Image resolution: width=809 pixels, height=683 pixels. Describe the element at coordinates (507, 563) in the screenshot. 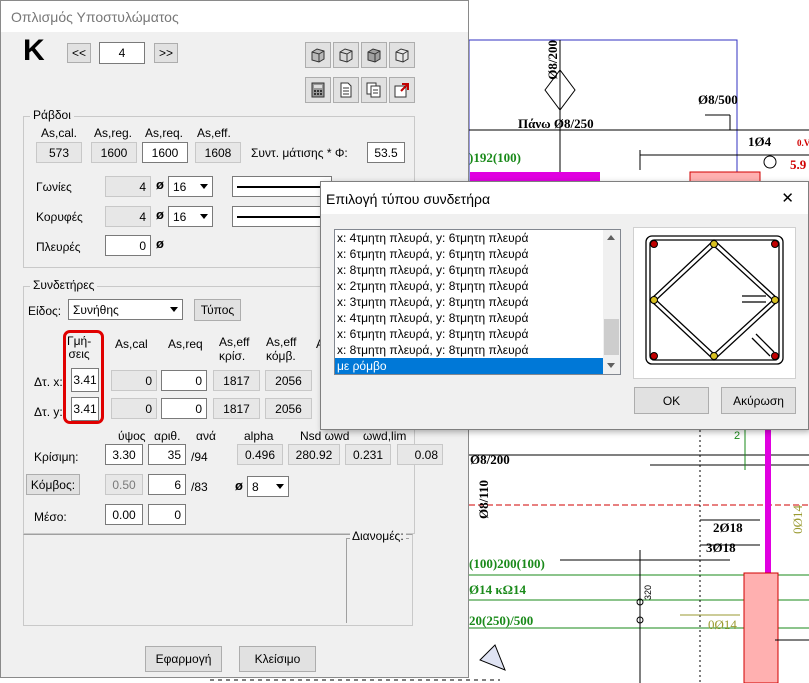

I see `cad-label: (100)200(100)` at that location.